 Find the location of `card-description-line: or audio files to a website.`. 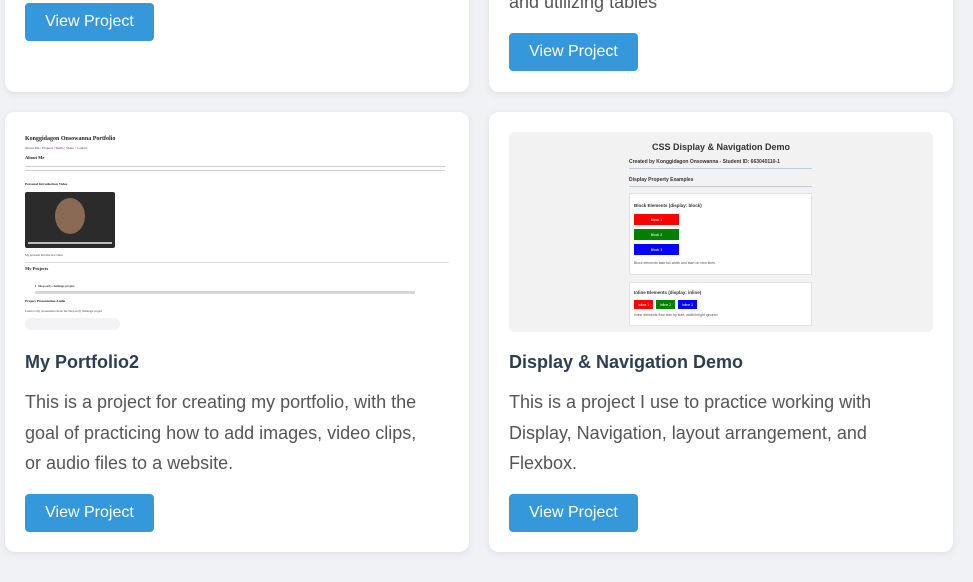

card-description-line: or audio files to a website. is located at coordinates (129, 463).